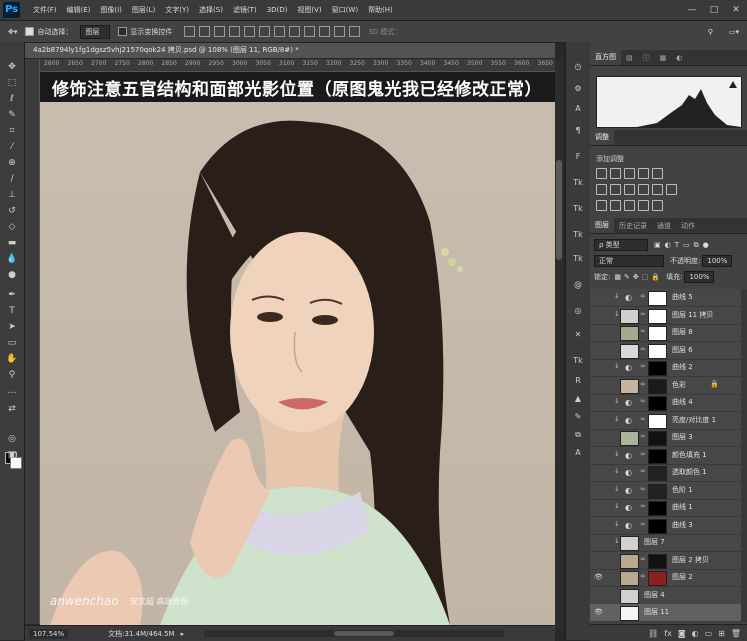 The width and height of the screenshot is (747, 641). What do you see at coordinates (12, 275) in the screenshot?
I see `dodge-tool-icon: ●` at bounding box center [12, 275].